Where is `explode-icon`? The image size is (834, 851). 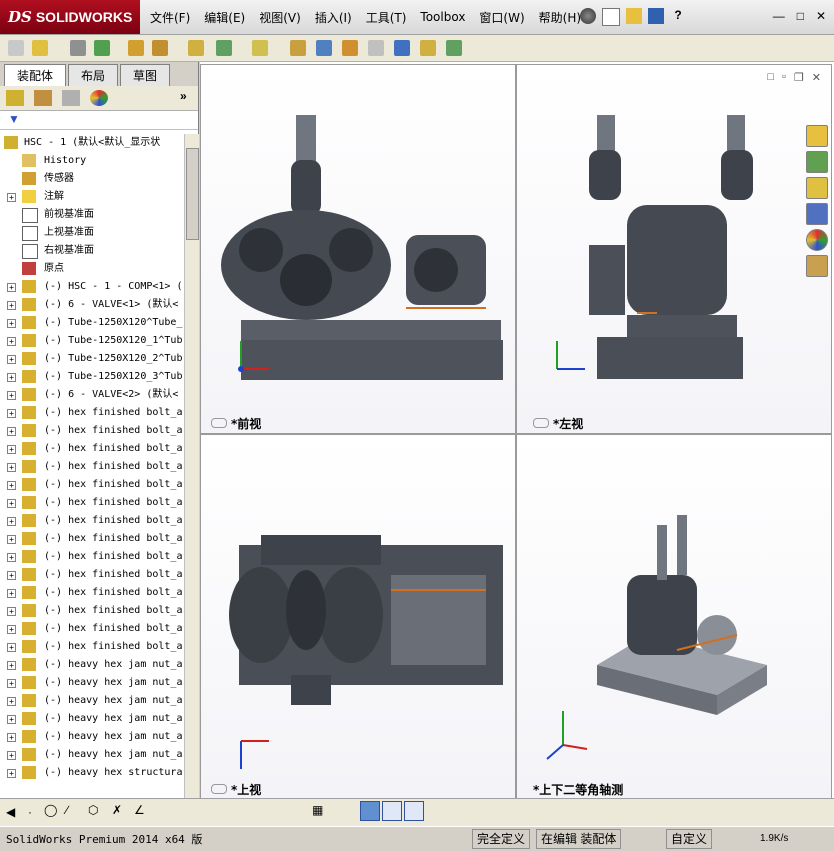 explode-icon is located at coordinates (196, 48).